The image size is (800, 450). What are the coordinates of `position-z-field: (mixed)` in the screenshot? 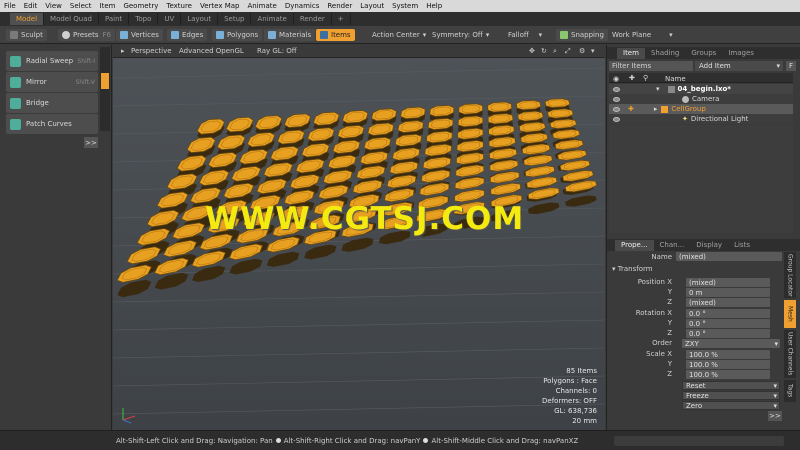 It's located at (728, 302).